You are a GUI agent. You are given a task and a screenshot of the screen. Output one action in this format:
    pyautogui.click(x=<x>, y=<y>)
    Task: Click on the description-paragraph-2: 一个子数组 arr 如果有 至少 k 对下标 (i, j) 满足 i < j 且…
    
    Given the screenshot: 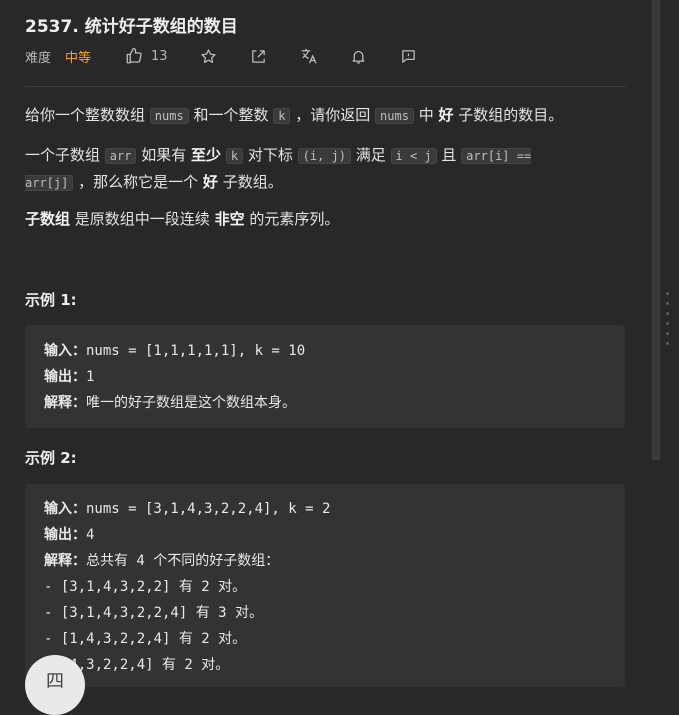 What is the action you would take?
    pyautogui.click(x=305, y=169)
    